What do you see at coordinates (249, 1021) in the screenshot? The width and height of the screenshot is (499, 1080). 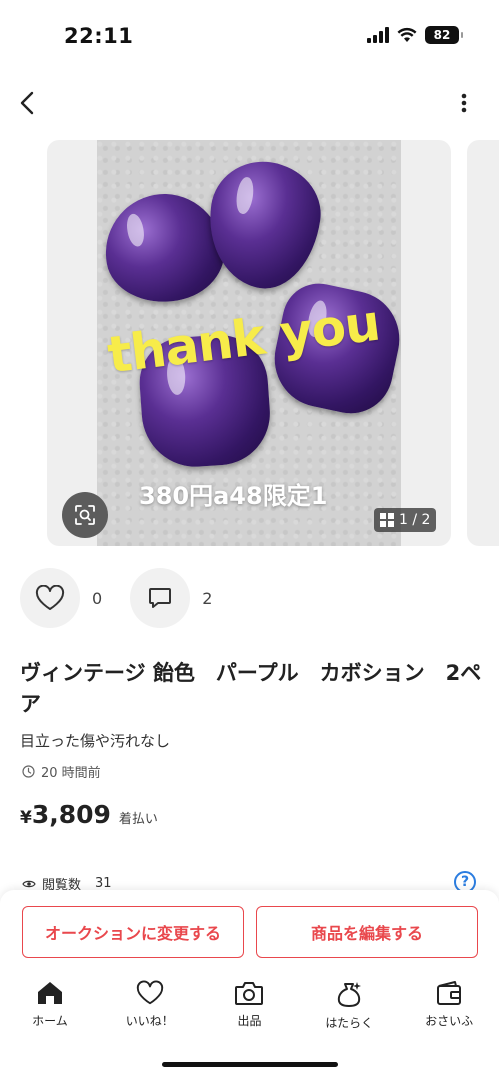 I see `tab-label: 出品` at bounding box center [249, 1021].